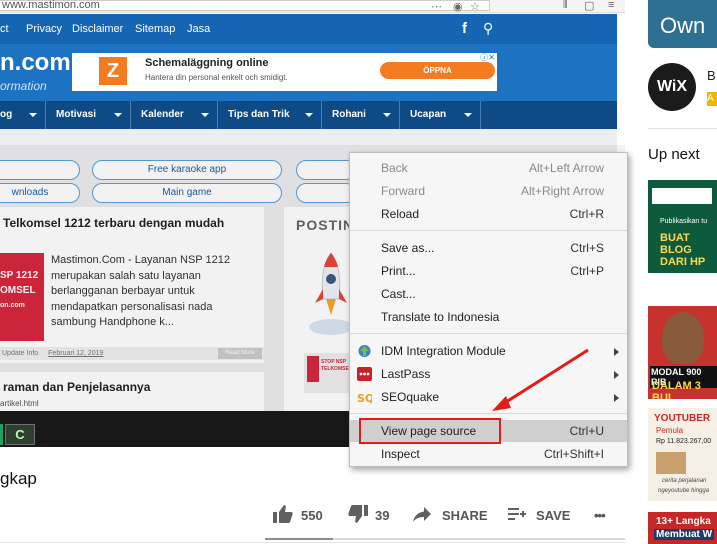  Describe the element at coordinates (589, 6) in the screenshot. I see `sidebar-icon: ▢` at that location.